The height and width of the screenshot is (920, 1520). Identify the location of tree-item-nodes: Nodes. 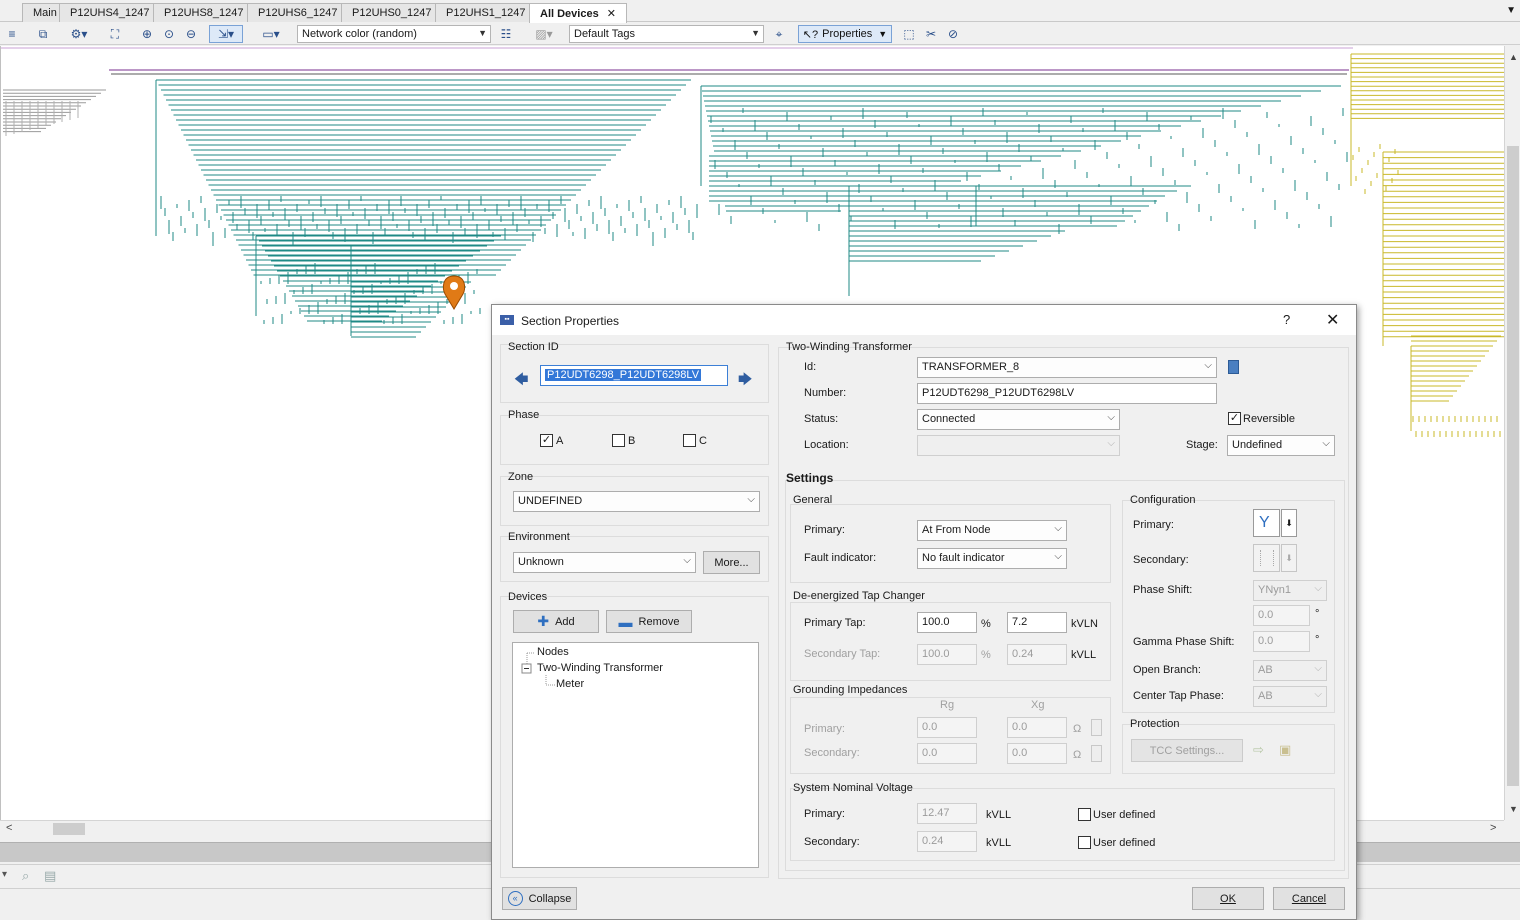
(553, 652).